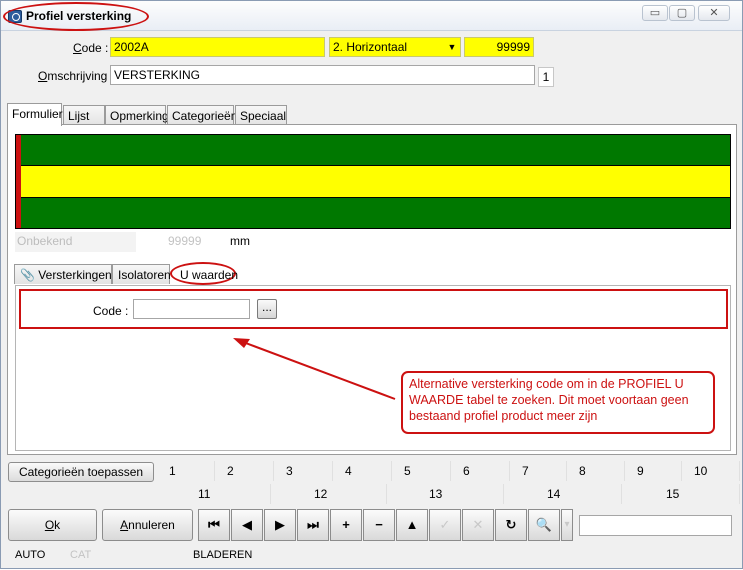  I want to click on tab-lijst: Lijst, so click(84, 115).